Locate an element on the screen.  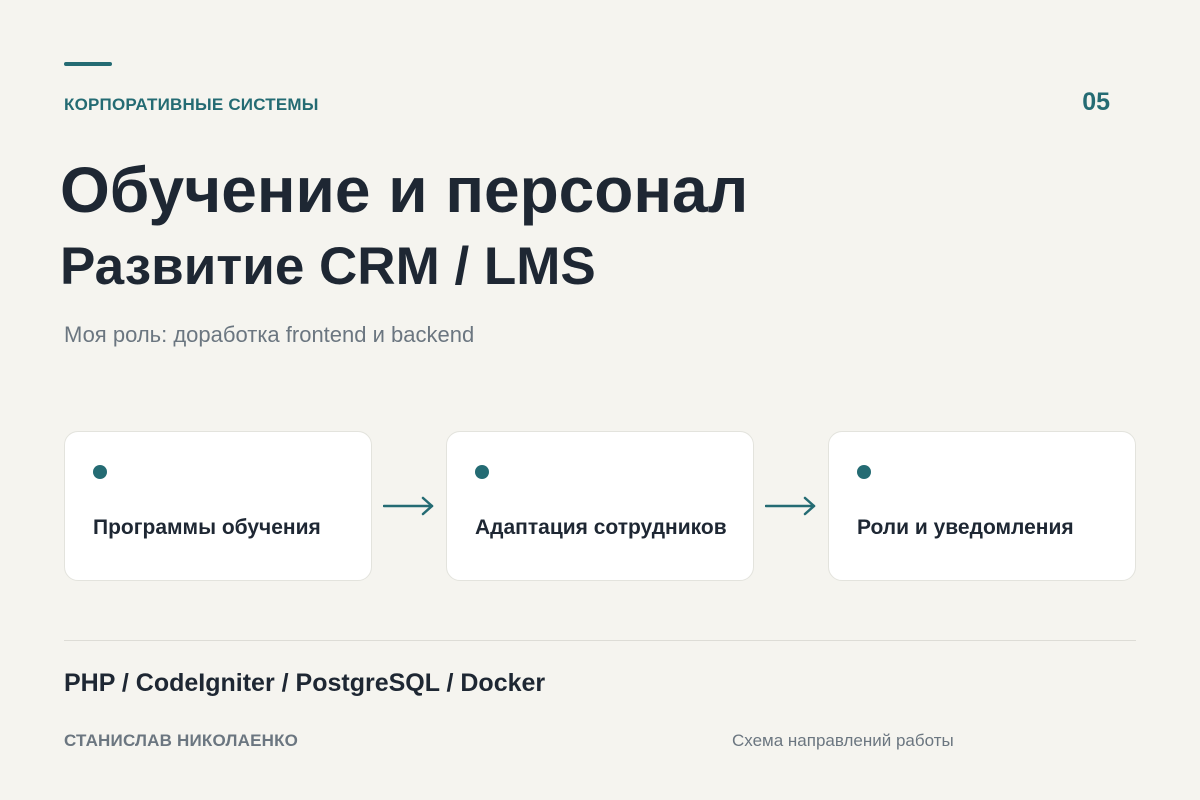
slide-caption: Схема направлений работы is located at coordinates (843, 740).